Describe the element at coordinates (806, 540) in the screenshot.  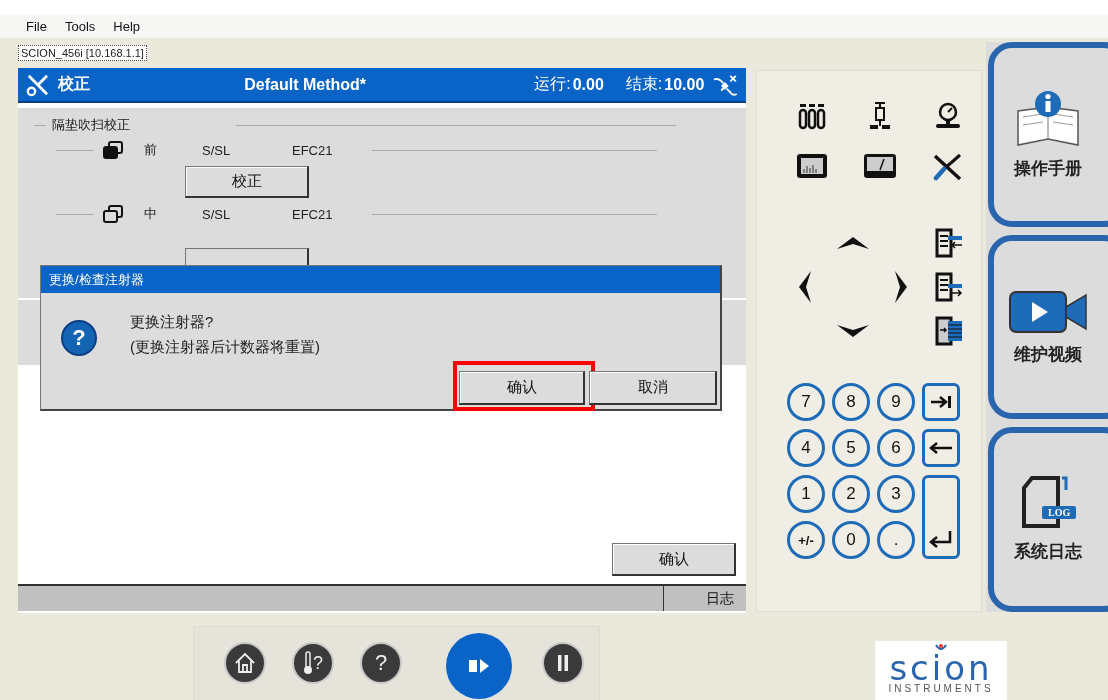
I see `number-key: +/-` at that location.